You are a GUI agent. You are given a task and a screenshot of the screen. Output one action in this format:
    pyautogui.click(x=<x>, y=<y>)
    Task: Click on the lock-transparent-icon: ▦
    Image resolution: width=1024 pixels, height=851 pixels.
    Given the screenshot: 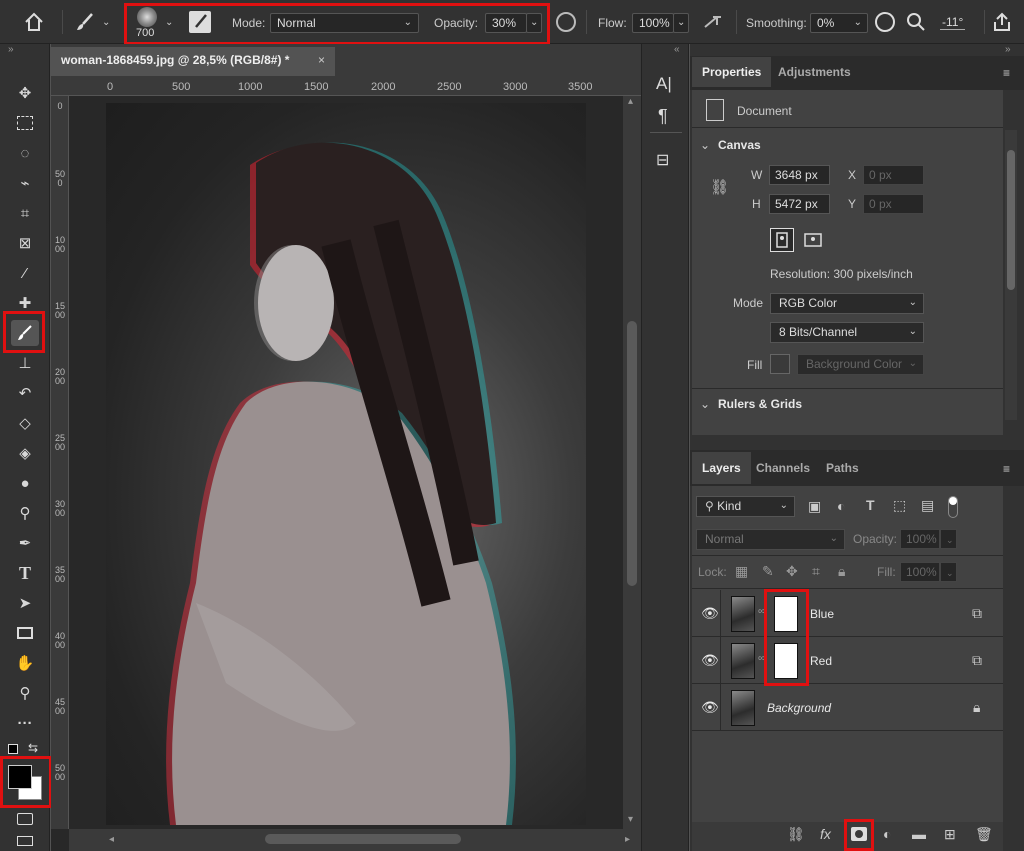 What is the action you would take?
    pyautogui.click(x=741, y=571)
    